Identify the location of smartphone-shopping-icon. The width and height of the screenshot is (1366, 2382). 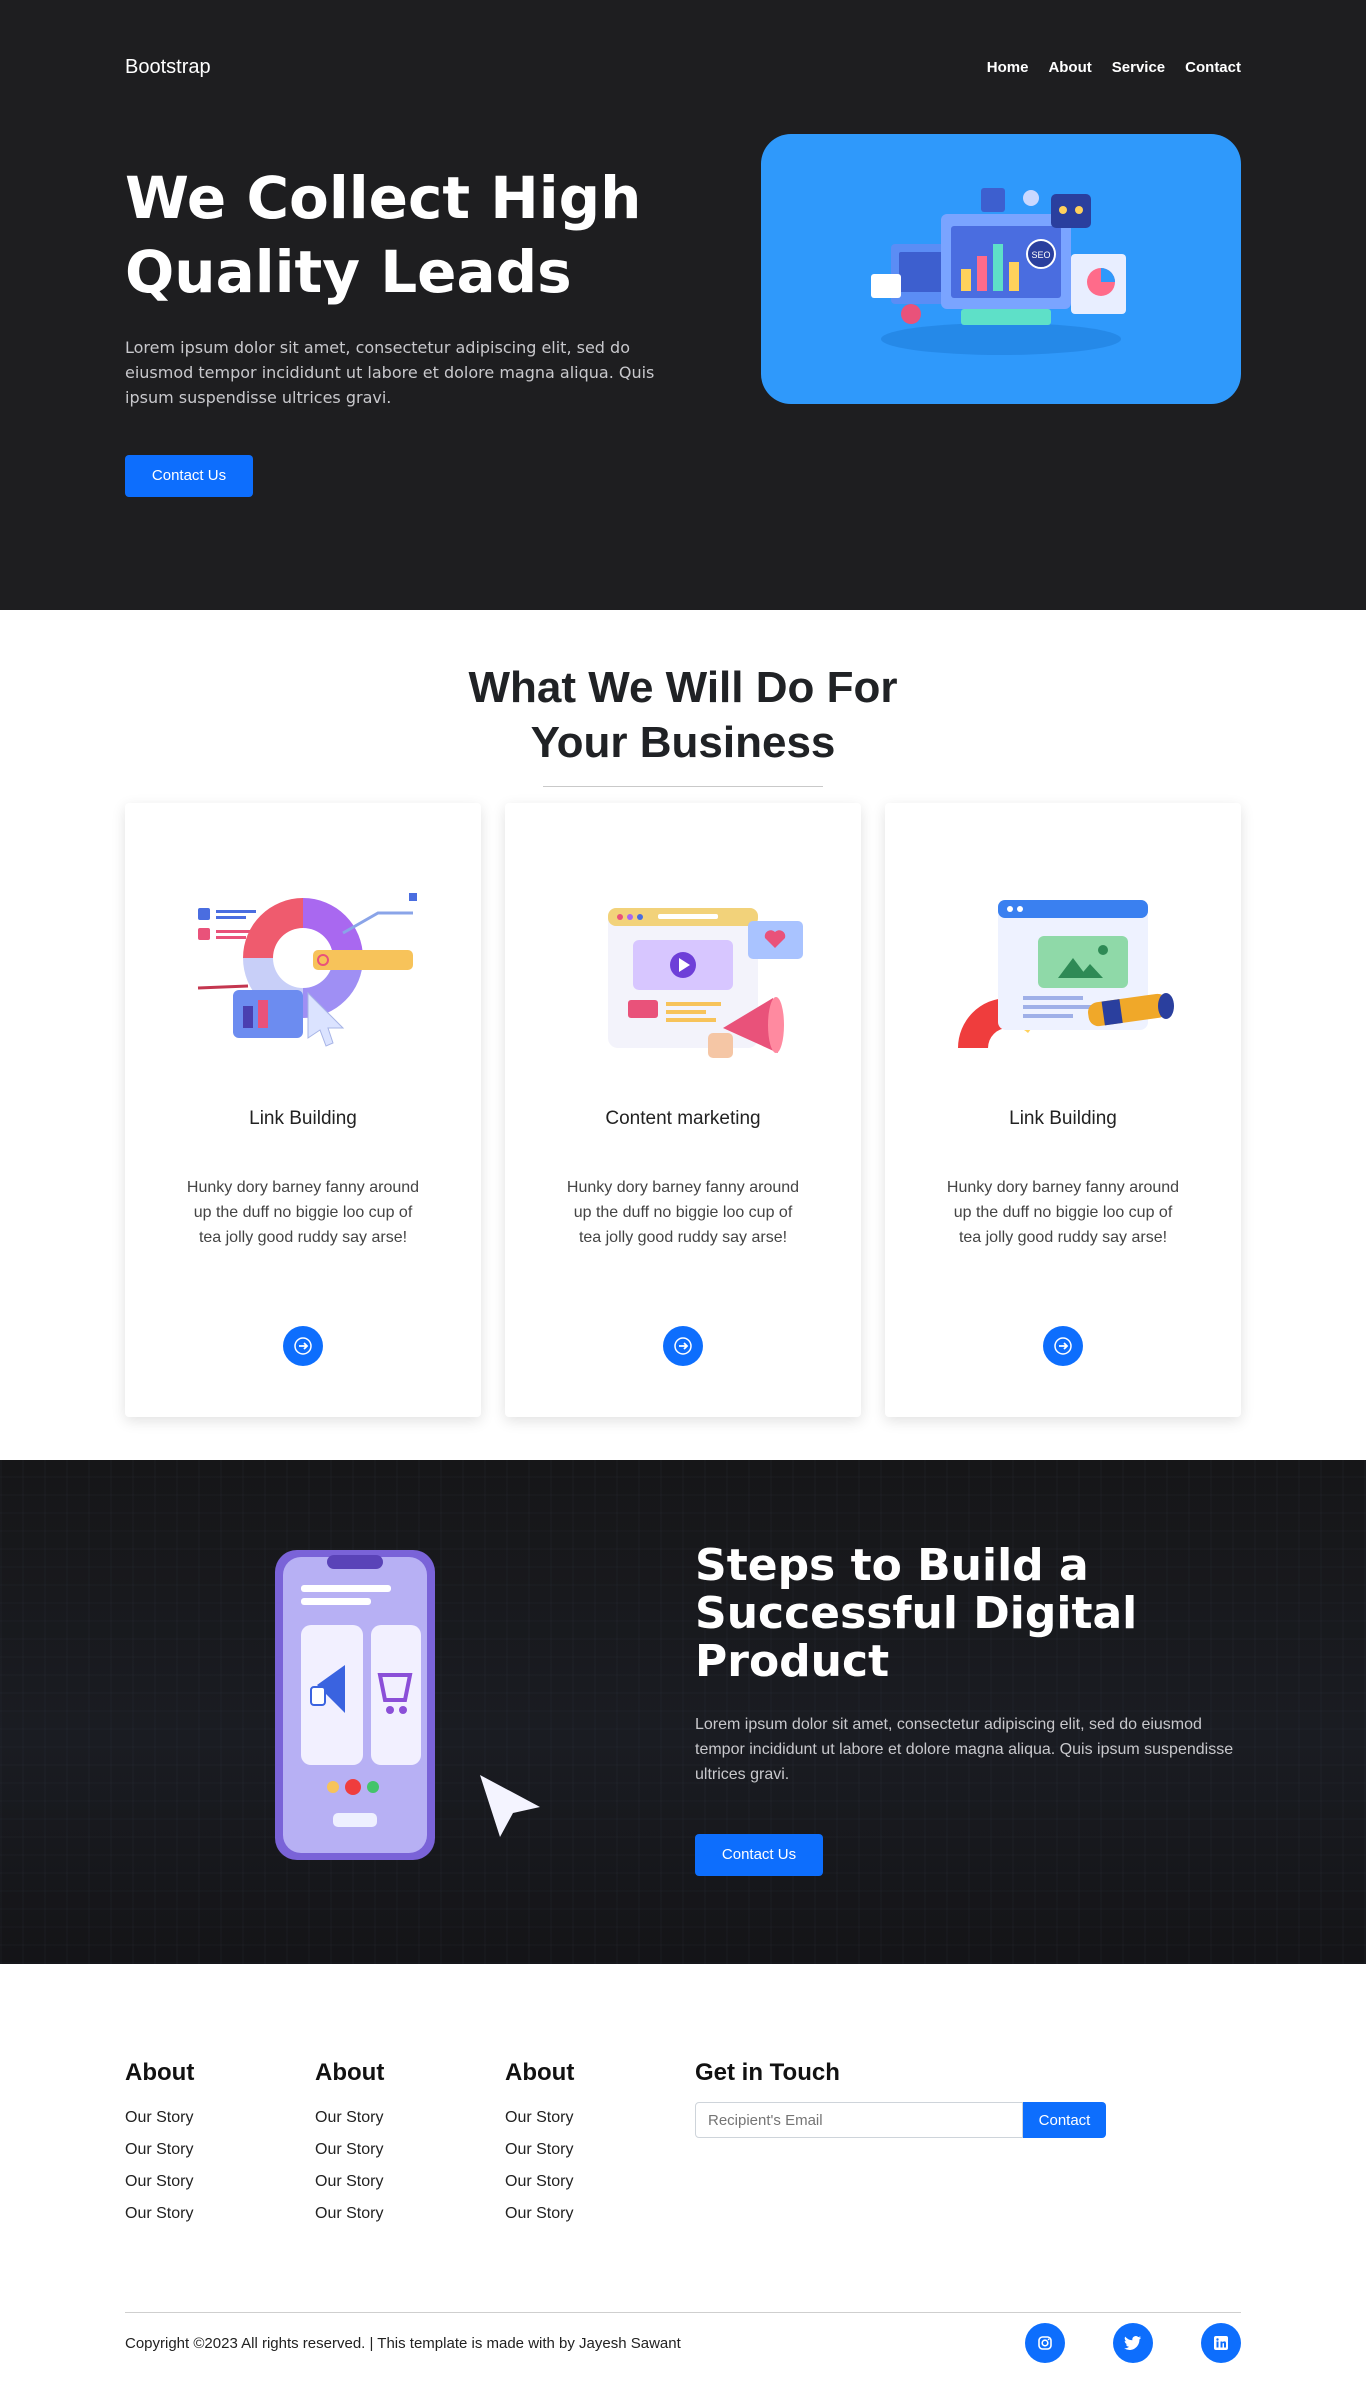
(407, 1705).